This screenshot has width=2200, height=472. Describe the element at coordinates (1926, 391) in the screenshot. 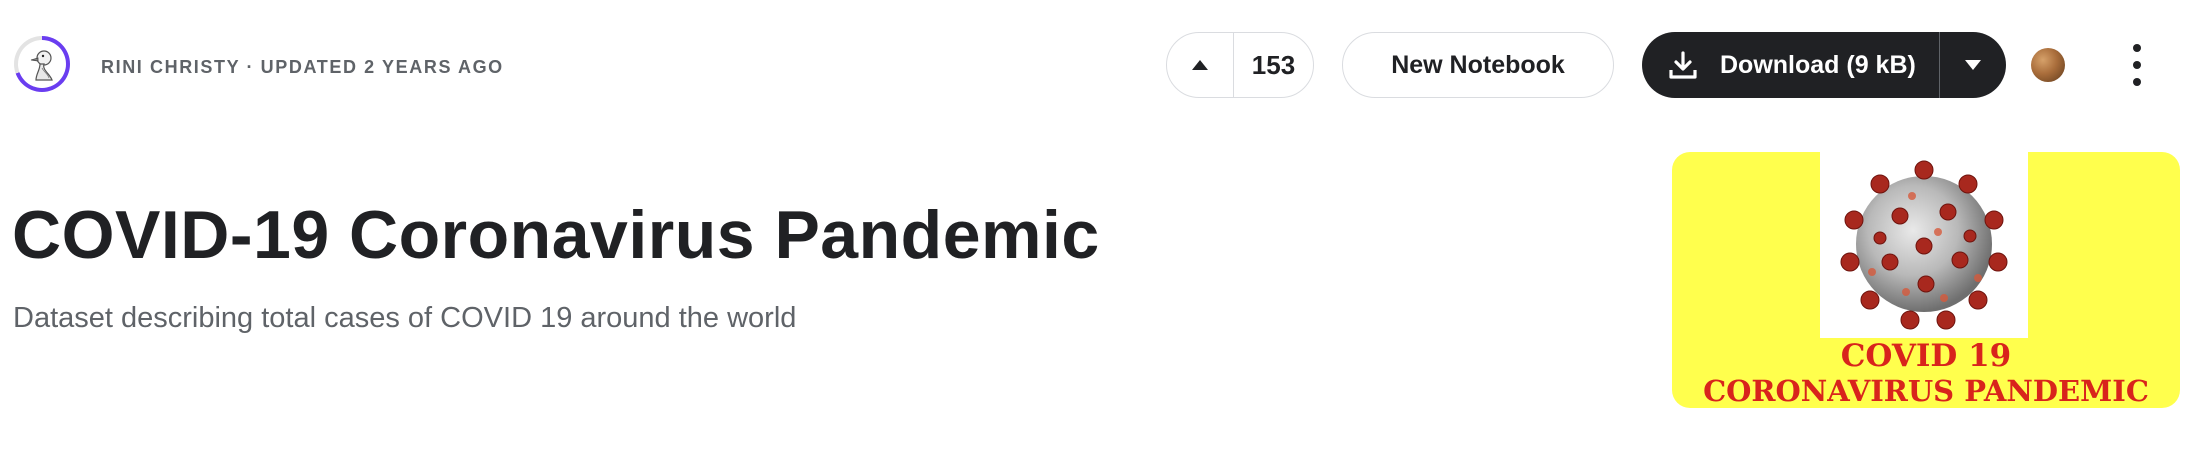

I see `cover-title-line2: CORONAVIRUS PANDEMIC` at that location.